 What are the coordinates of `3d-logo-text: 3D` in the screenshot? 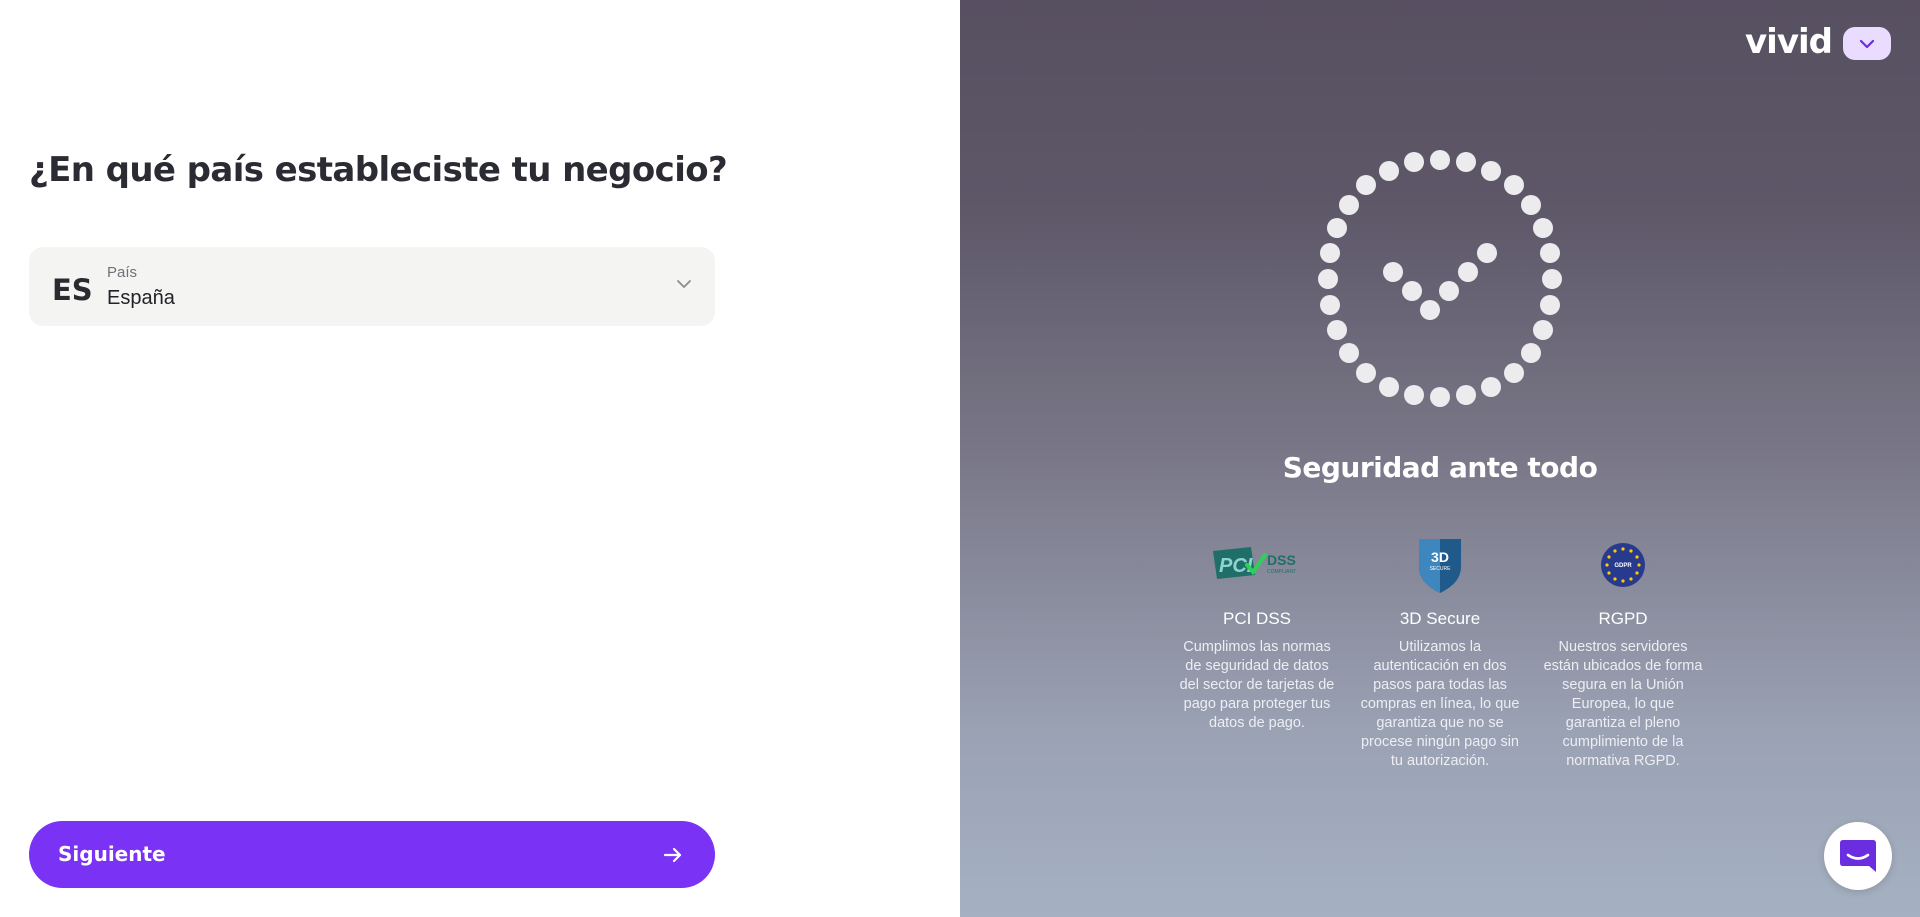 It's located at (1440, 557).